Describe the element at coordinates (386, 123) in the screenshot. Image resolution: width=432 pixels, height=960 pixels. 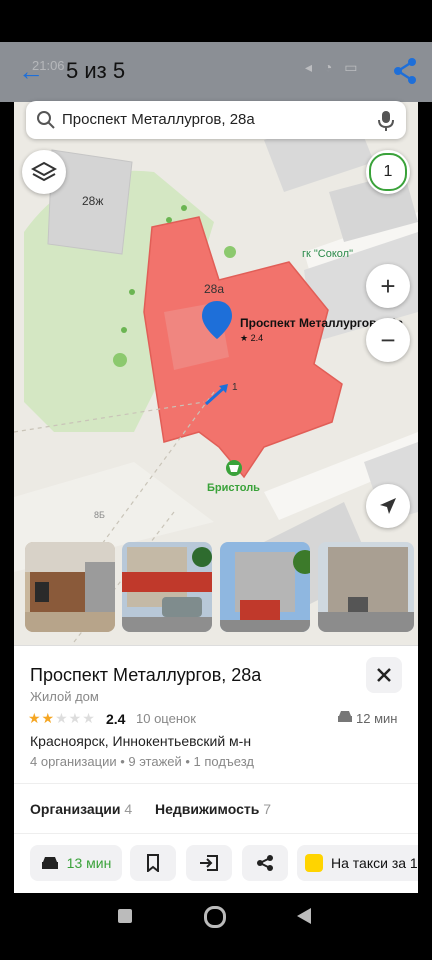
I see `mic-icon` at that location.